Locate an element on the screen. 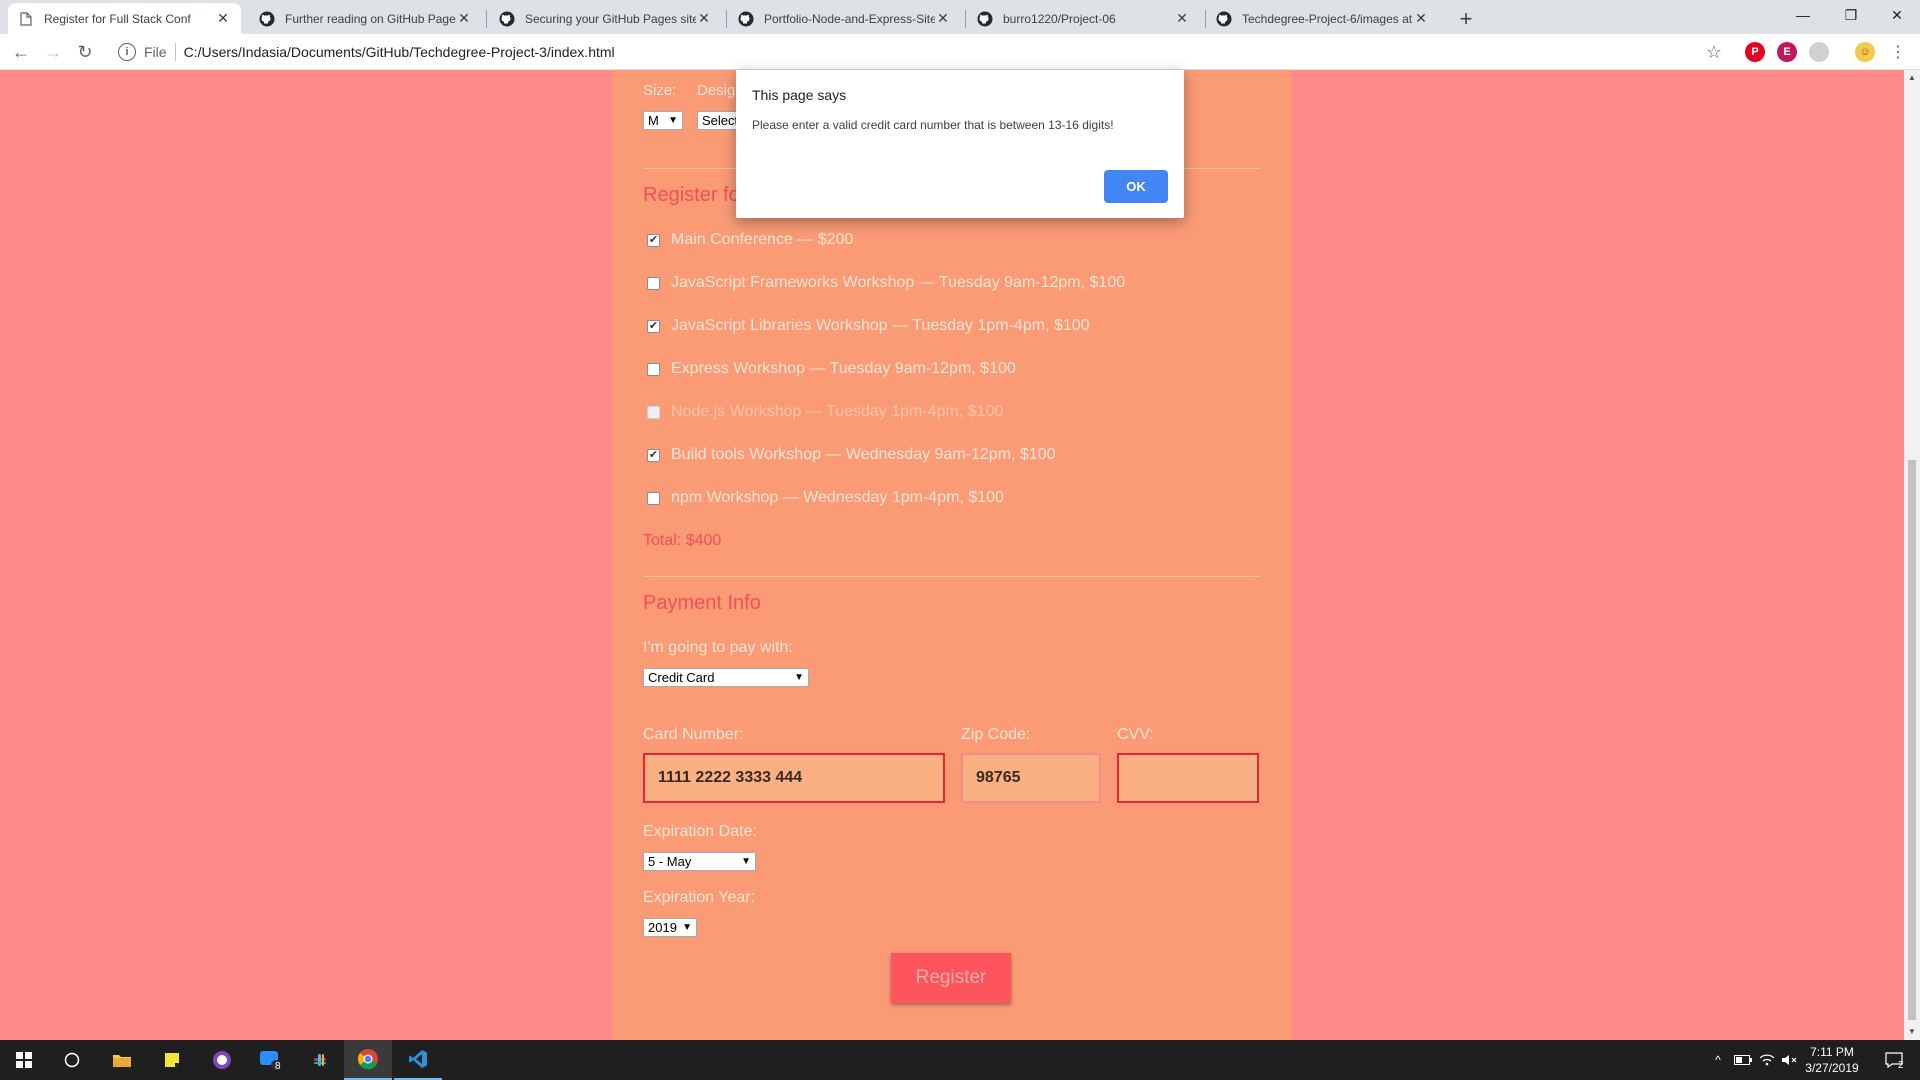 This screenshot has height=1080, width=1920. sticky-notes-icon is located at coordinates (172, 1060).